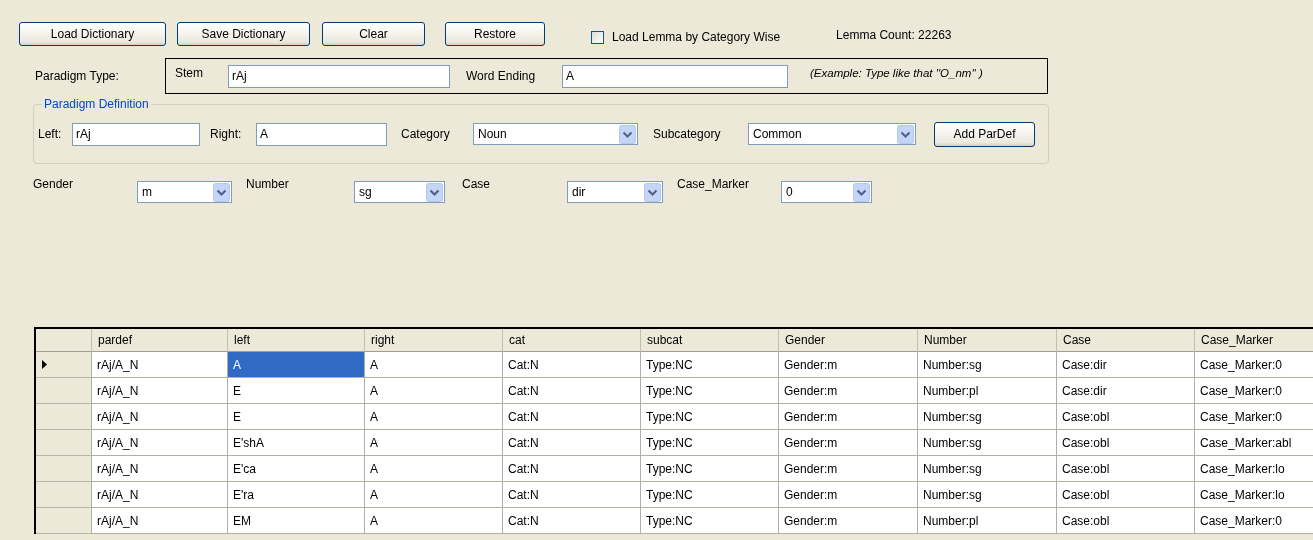  What do you see at coordinates (96, 104) in the screenshot?
I see `group-title: Paradigm Definition` at bounding box center [96, 104].